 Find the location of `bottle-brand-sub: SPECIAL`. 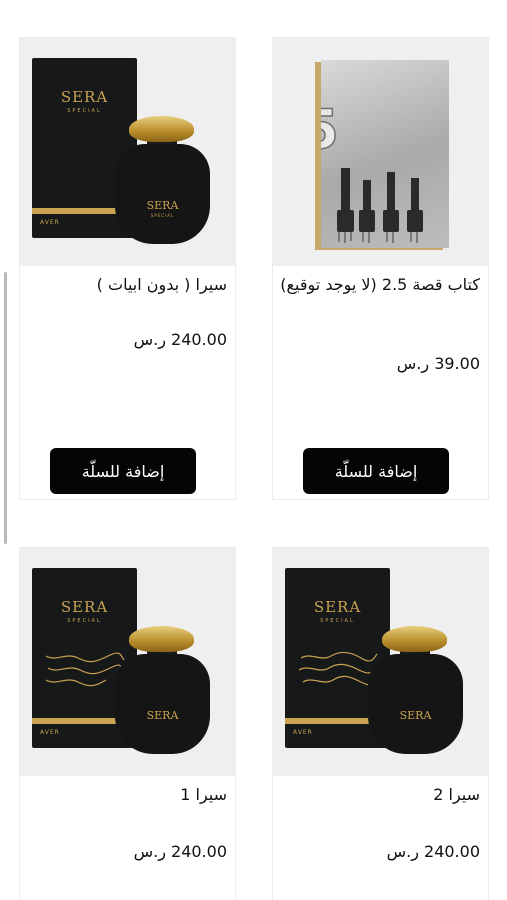

bottle-brand-sub: SPECIAL is located at coordinates (162, 215).